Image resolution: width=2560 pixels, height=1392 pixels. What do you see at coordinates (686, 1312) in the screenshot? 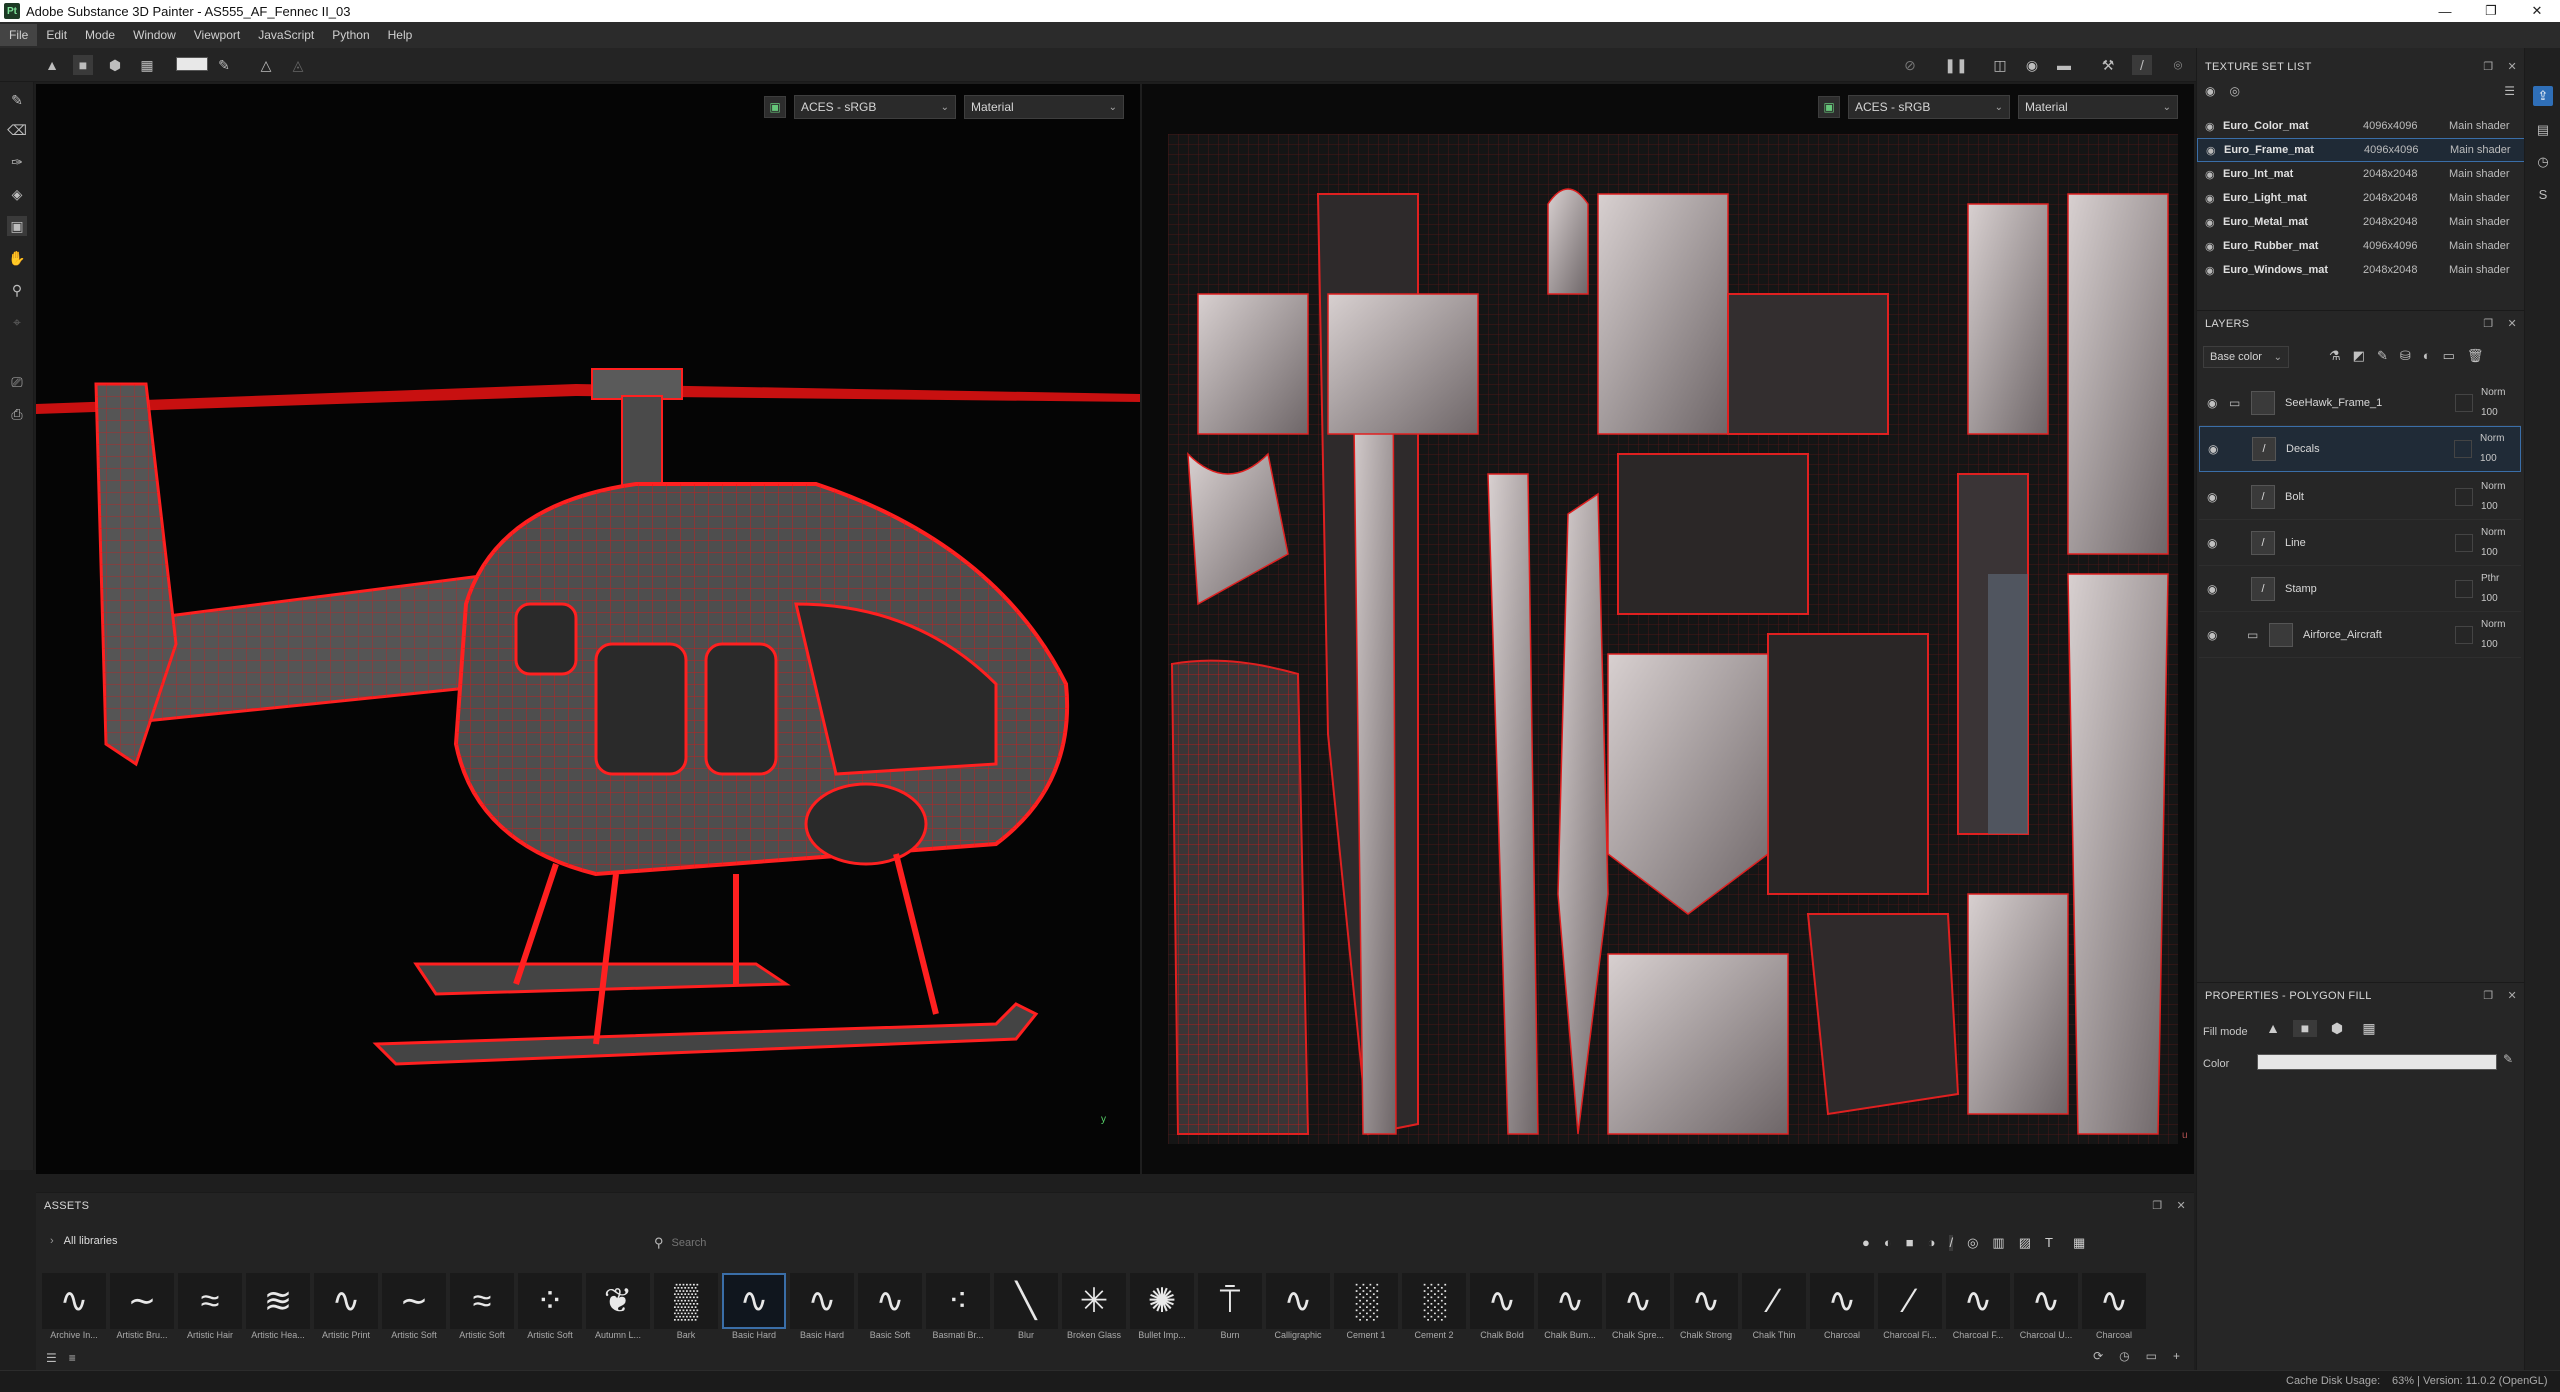
I see `asset-thumbnail: ▒ Bark` at bounding box center [686, 1312].